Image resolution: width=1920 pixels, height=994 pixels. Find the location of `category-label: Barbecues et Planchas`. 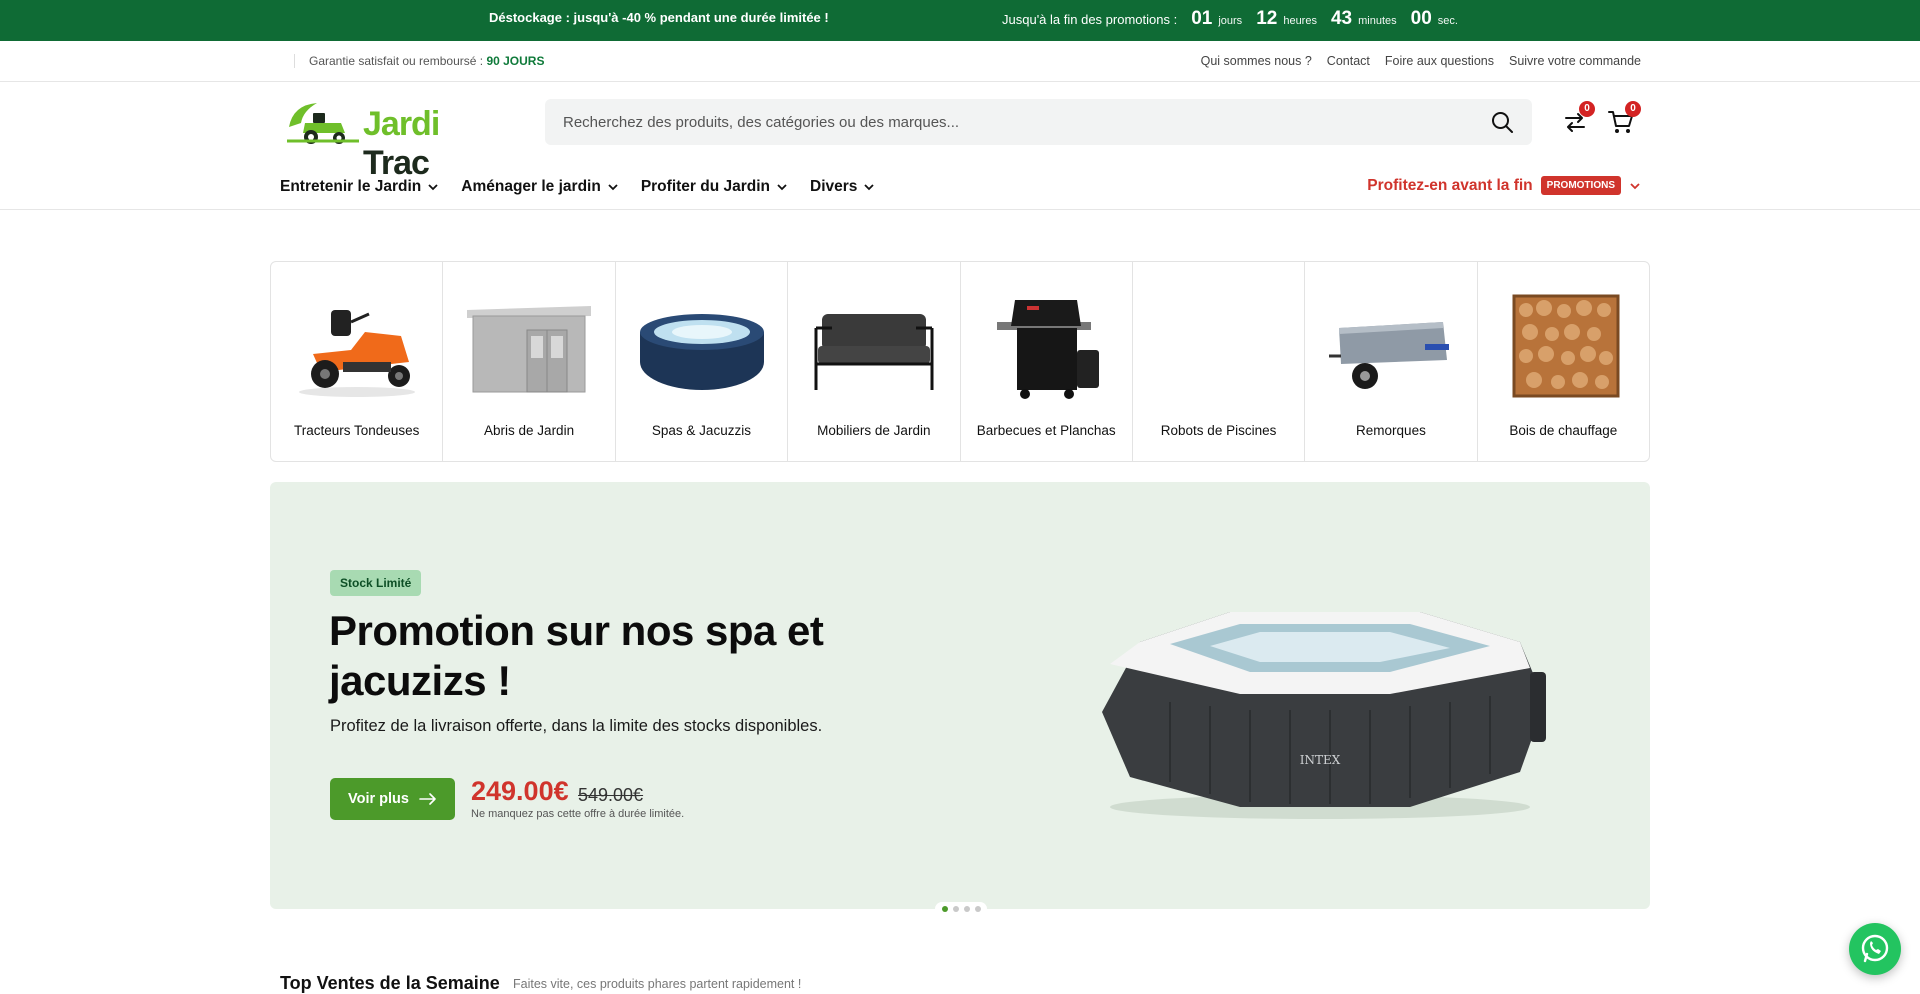

category-label: Barbecues et Planchas is located at coordinates (1046, 430).